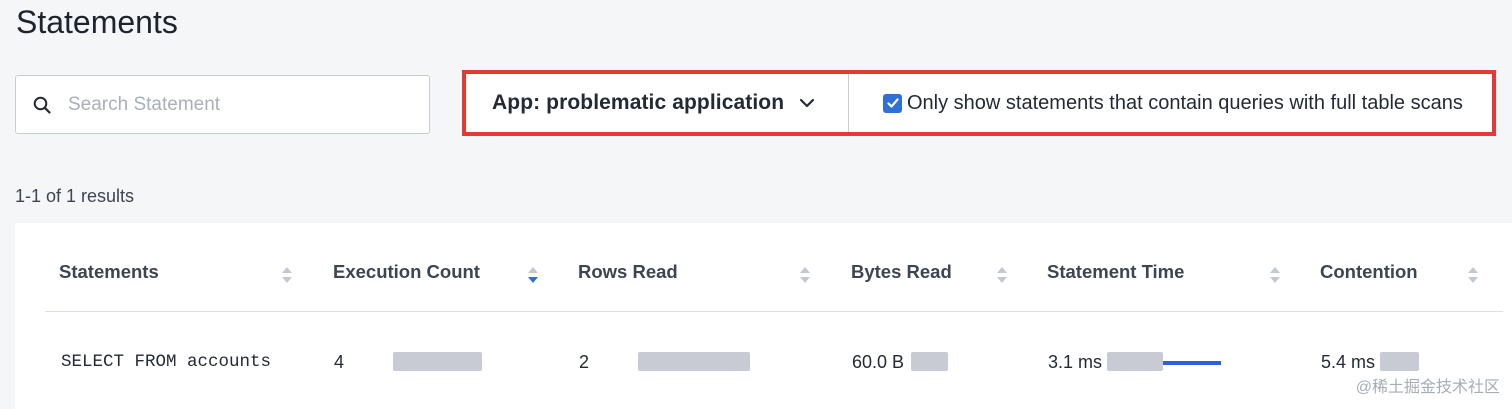  What do you see at coordinates (75, 196) in the screenshot?
I see `results-summary: 1-1 of 1 results` at bounding box center [75, 196].